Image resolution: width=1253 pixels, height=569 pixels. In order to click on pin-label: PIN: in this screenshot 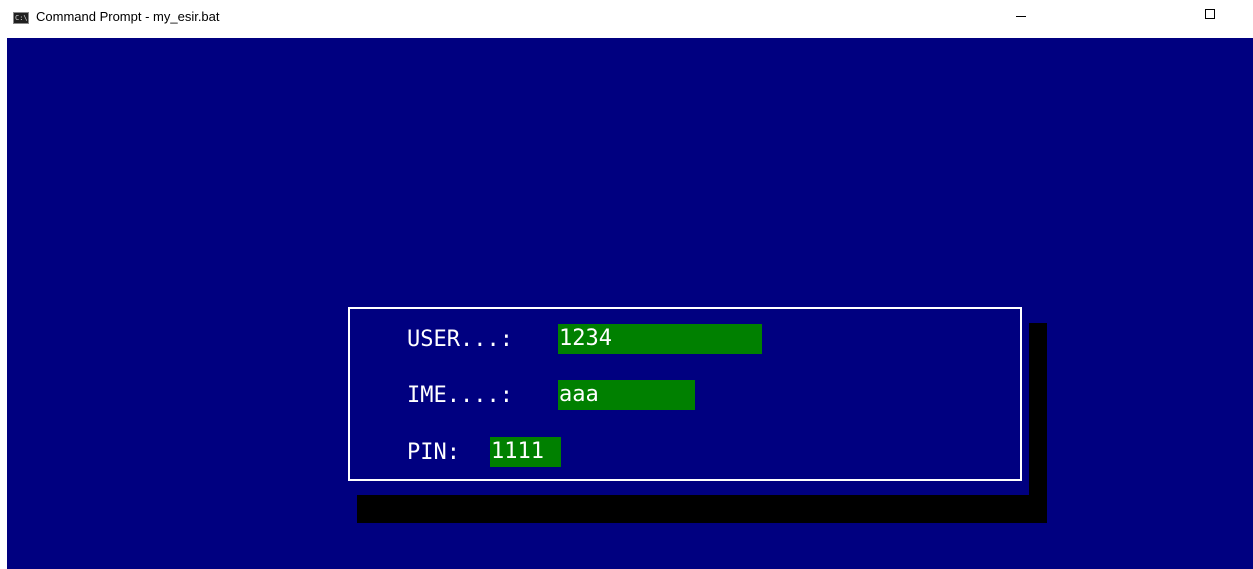, I will do `click(433, 452)`.